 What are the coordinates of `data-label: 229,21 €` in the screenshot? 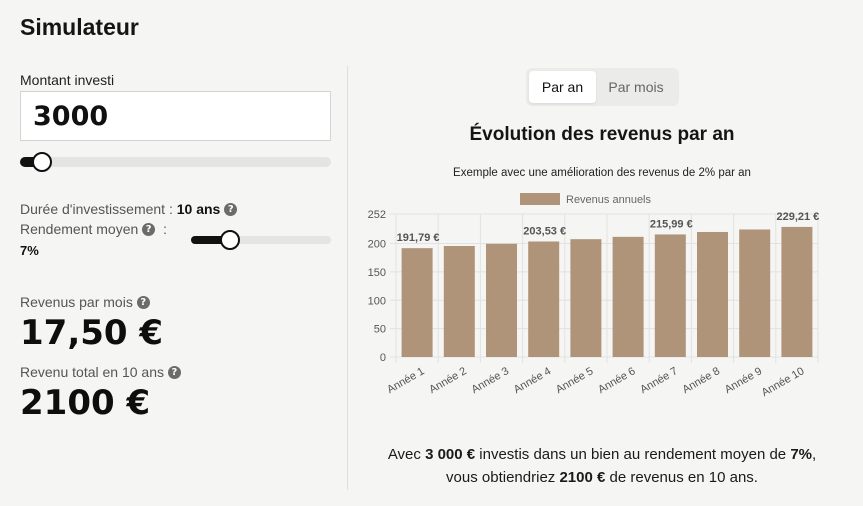 It's located at (797, 217).